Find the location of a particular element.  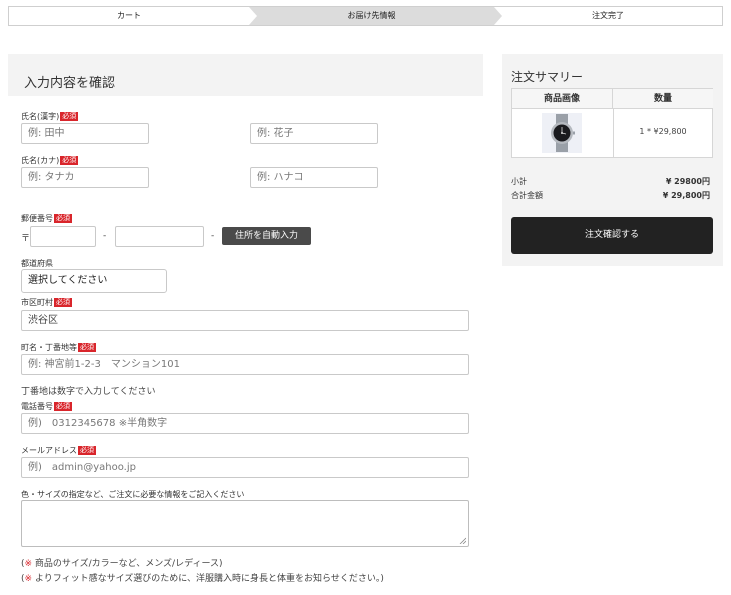

wristwatch-icon is located at coordinates (562, 133).